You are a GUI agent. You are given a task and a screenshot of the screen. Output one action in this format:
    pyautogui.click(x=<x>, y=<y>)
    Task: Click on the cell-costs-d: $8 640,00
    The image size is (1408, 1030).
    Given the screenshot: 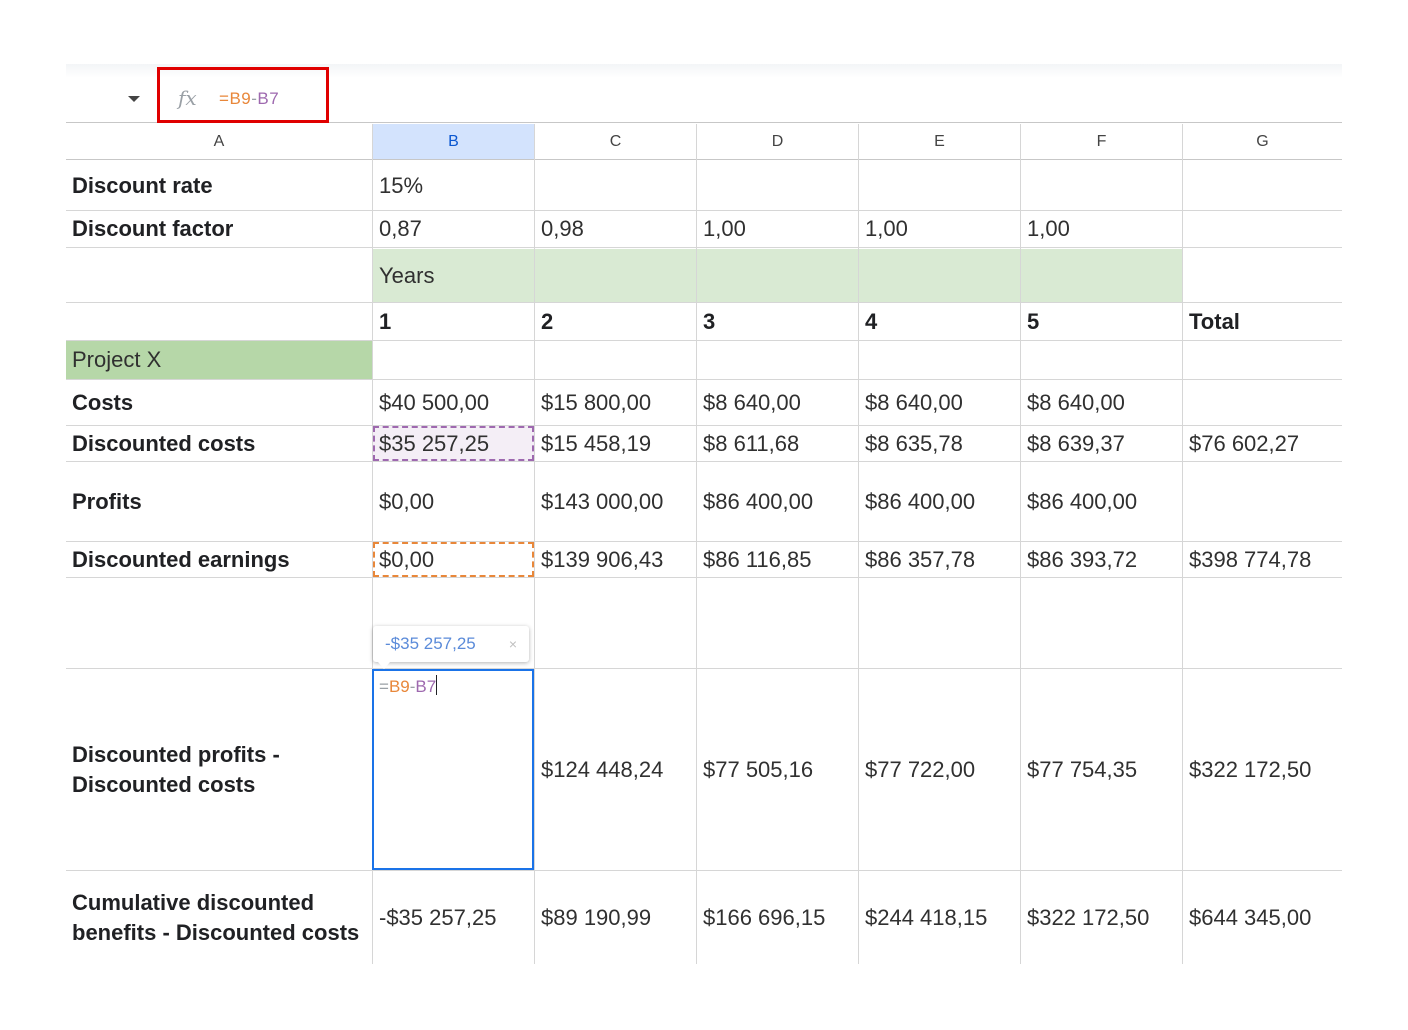 What is the action you would take?
    pyautogui.click(x=778, y=402)
    